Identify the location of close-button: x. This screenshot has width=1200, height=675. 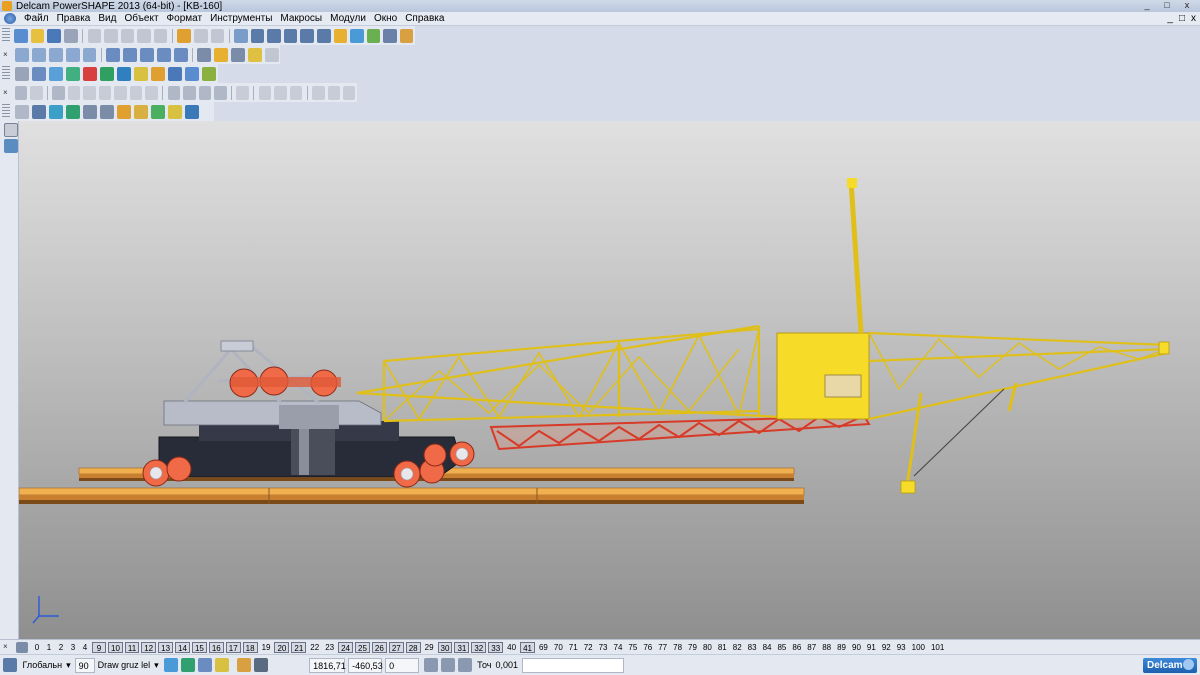
(1187, 5).